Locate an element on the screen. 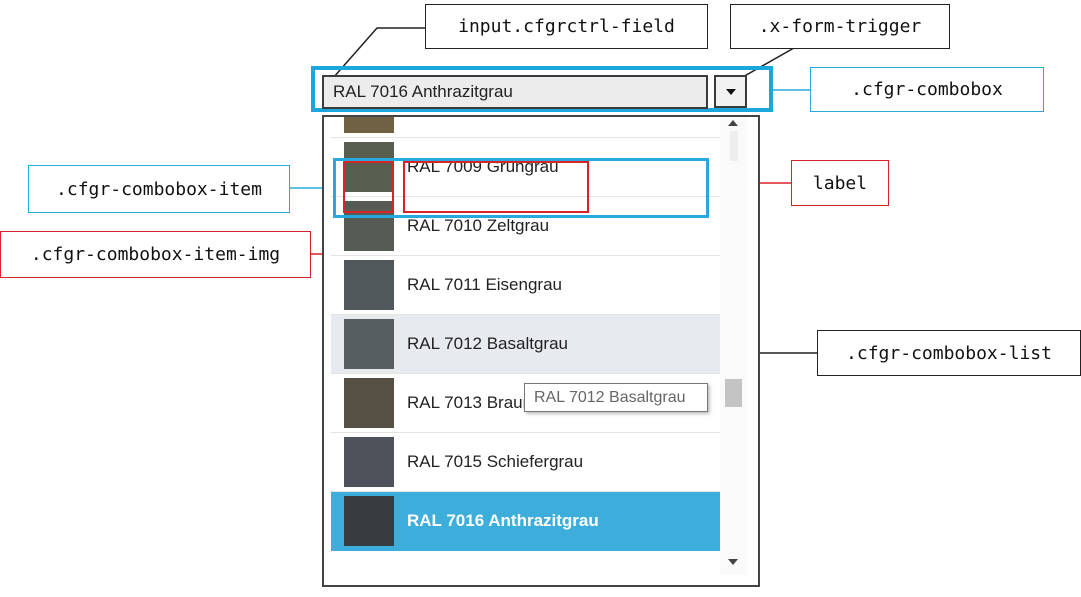 This screenshot has height=597, width=1081. scroll-up-arrow-icon is located at coordinates (733, 123).